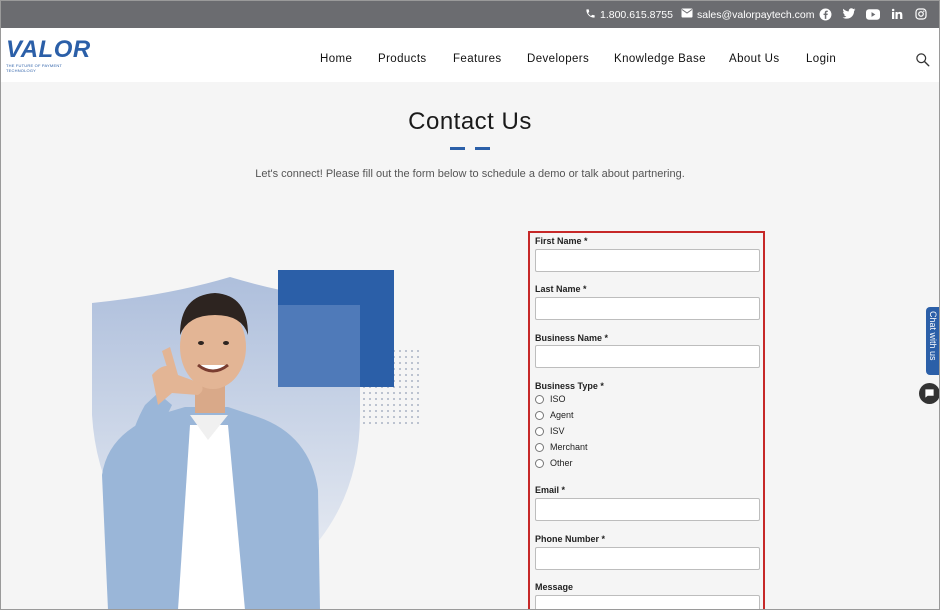  What do you see at coordinates (821, 59) in the screenshot?
I see `nav-login: Login` at bounding box center [821, 59].